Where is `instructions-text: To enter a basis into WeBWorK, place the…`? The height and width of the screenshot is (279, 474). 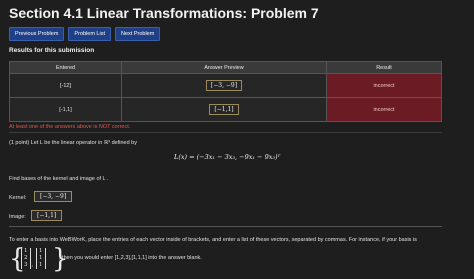
instructions-text: To enter a basis into WeBWorK, place the… is located at coordinates (213, 240).